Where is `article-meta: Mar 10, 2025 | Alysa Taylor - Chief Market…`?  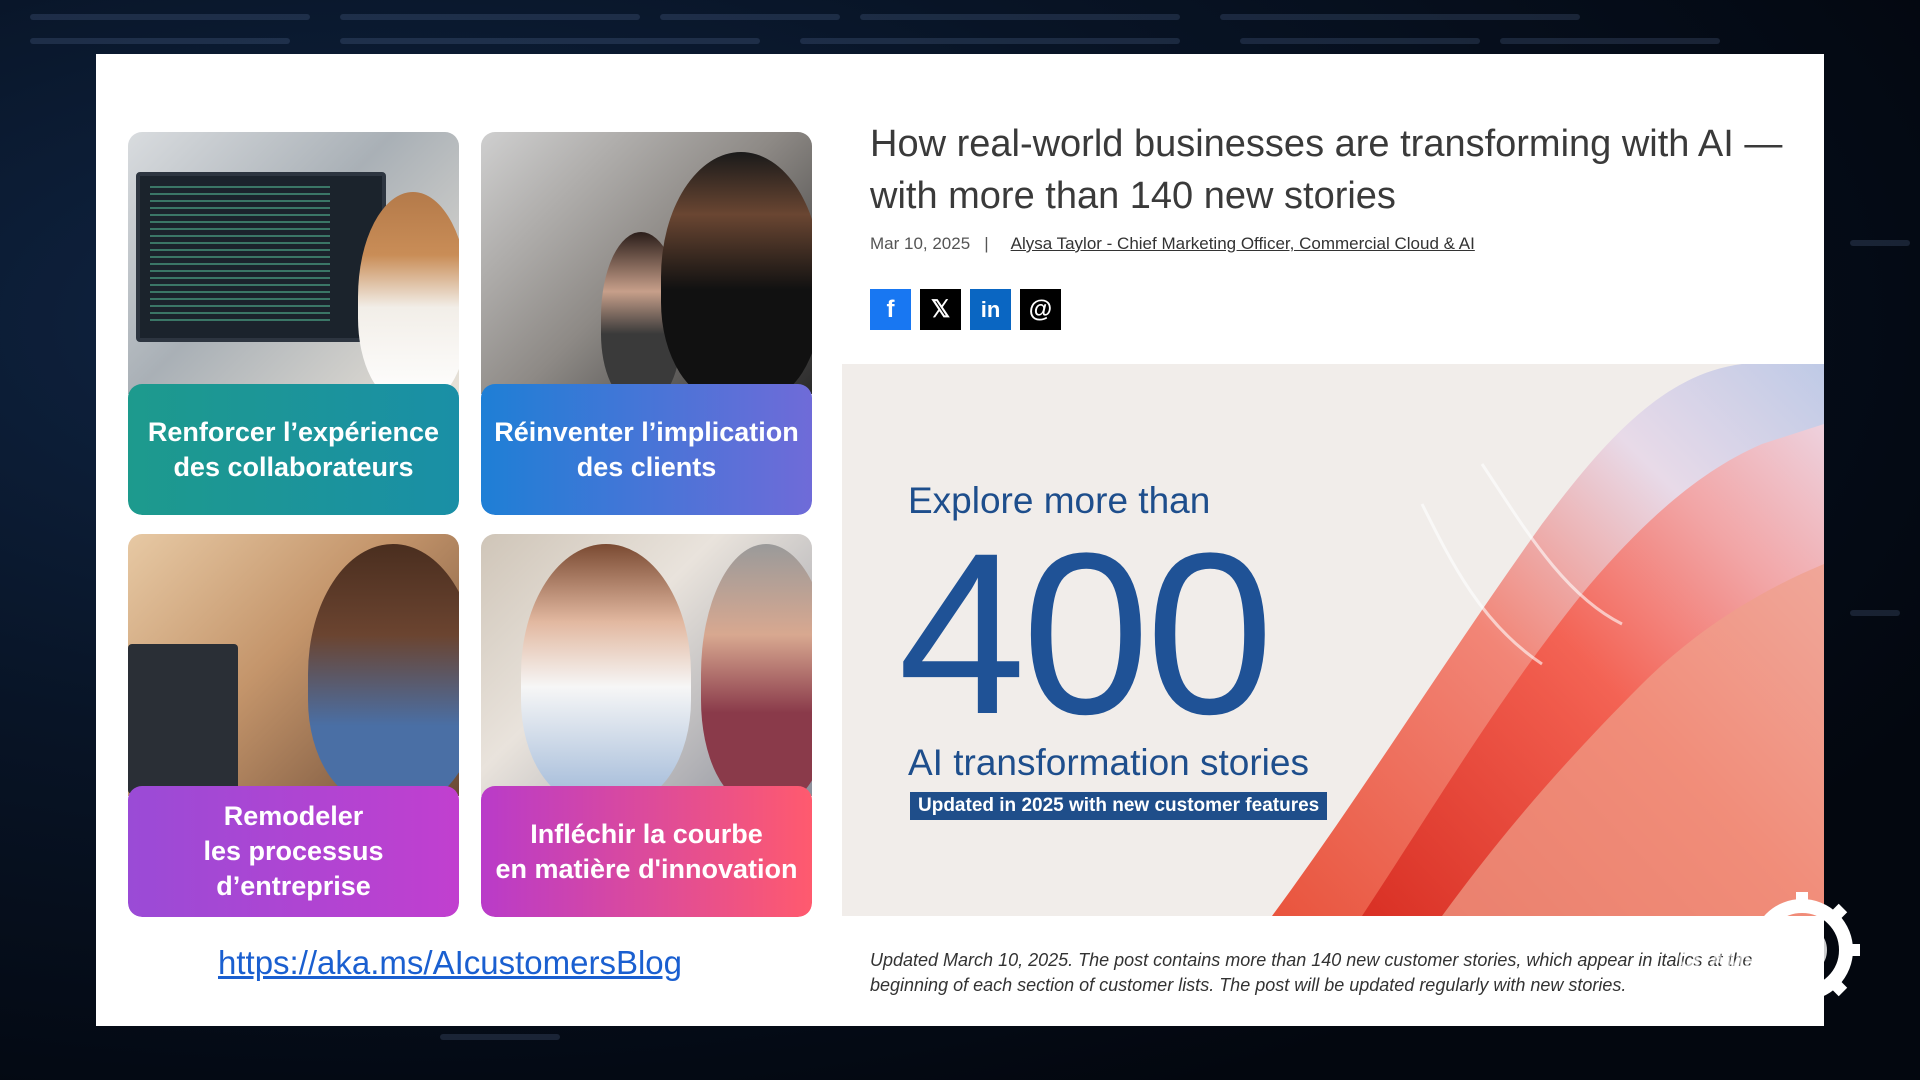 article-meta: Mar 10, 2025 | Alysa Taylor - Chief Market… is located at coordinates (1172, 244).